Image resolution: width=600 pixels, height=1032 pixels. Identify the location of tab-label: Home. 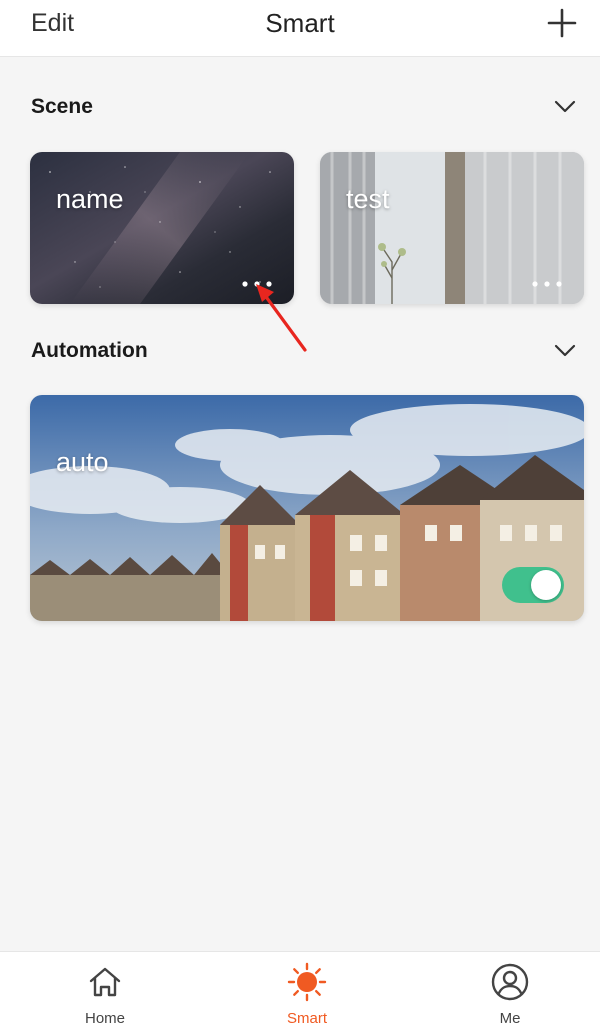
(104, 1018).